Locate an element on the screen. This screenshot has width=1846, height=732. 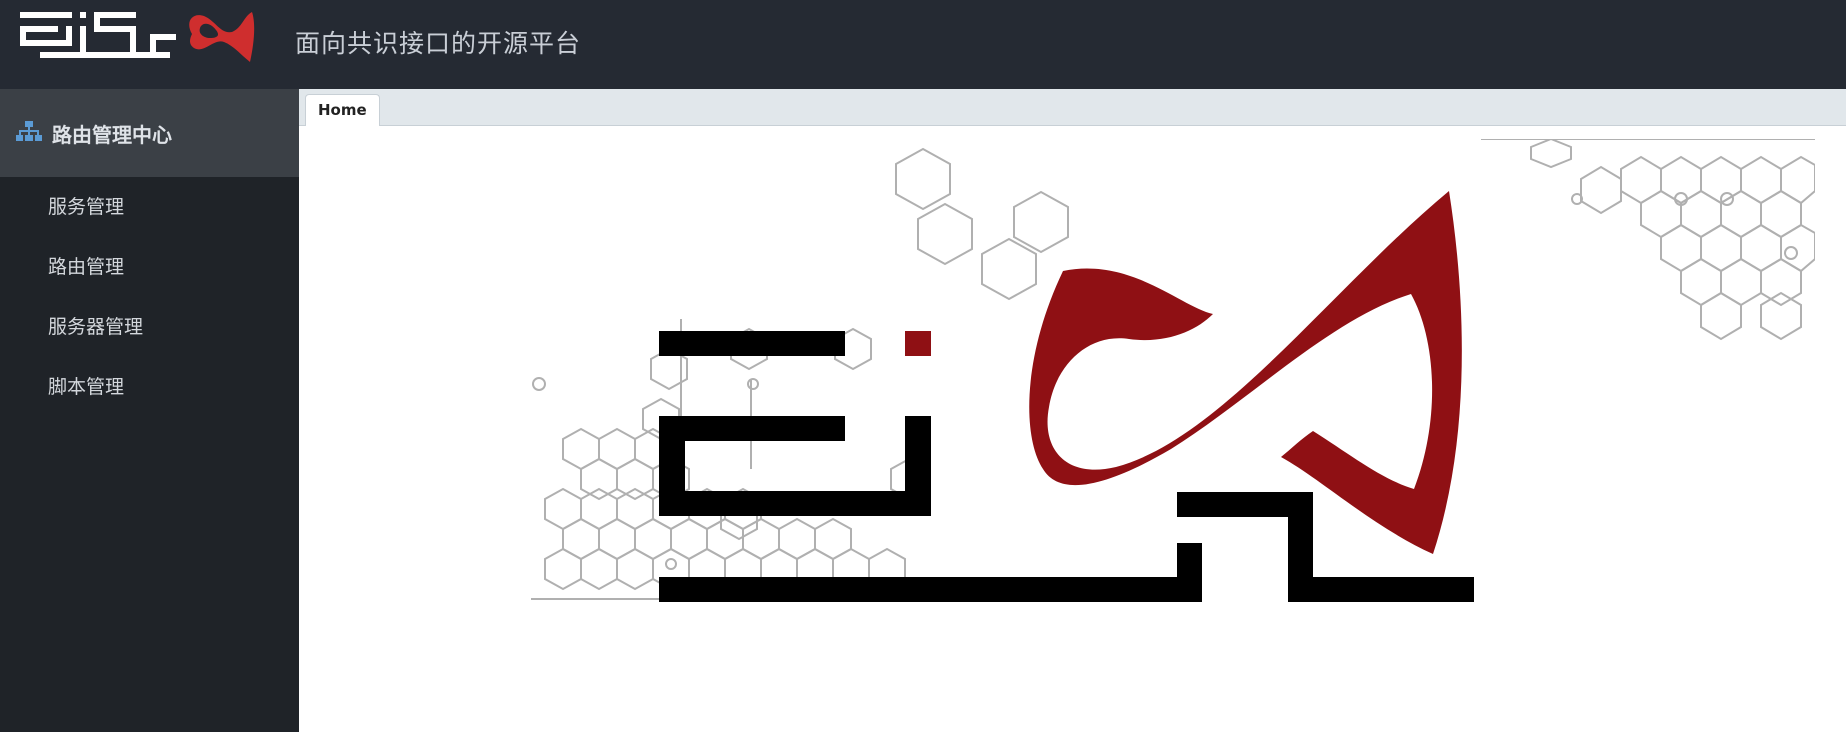
sidebar-item-script-management: 脚本管理 is located at coordinates (149, 387).